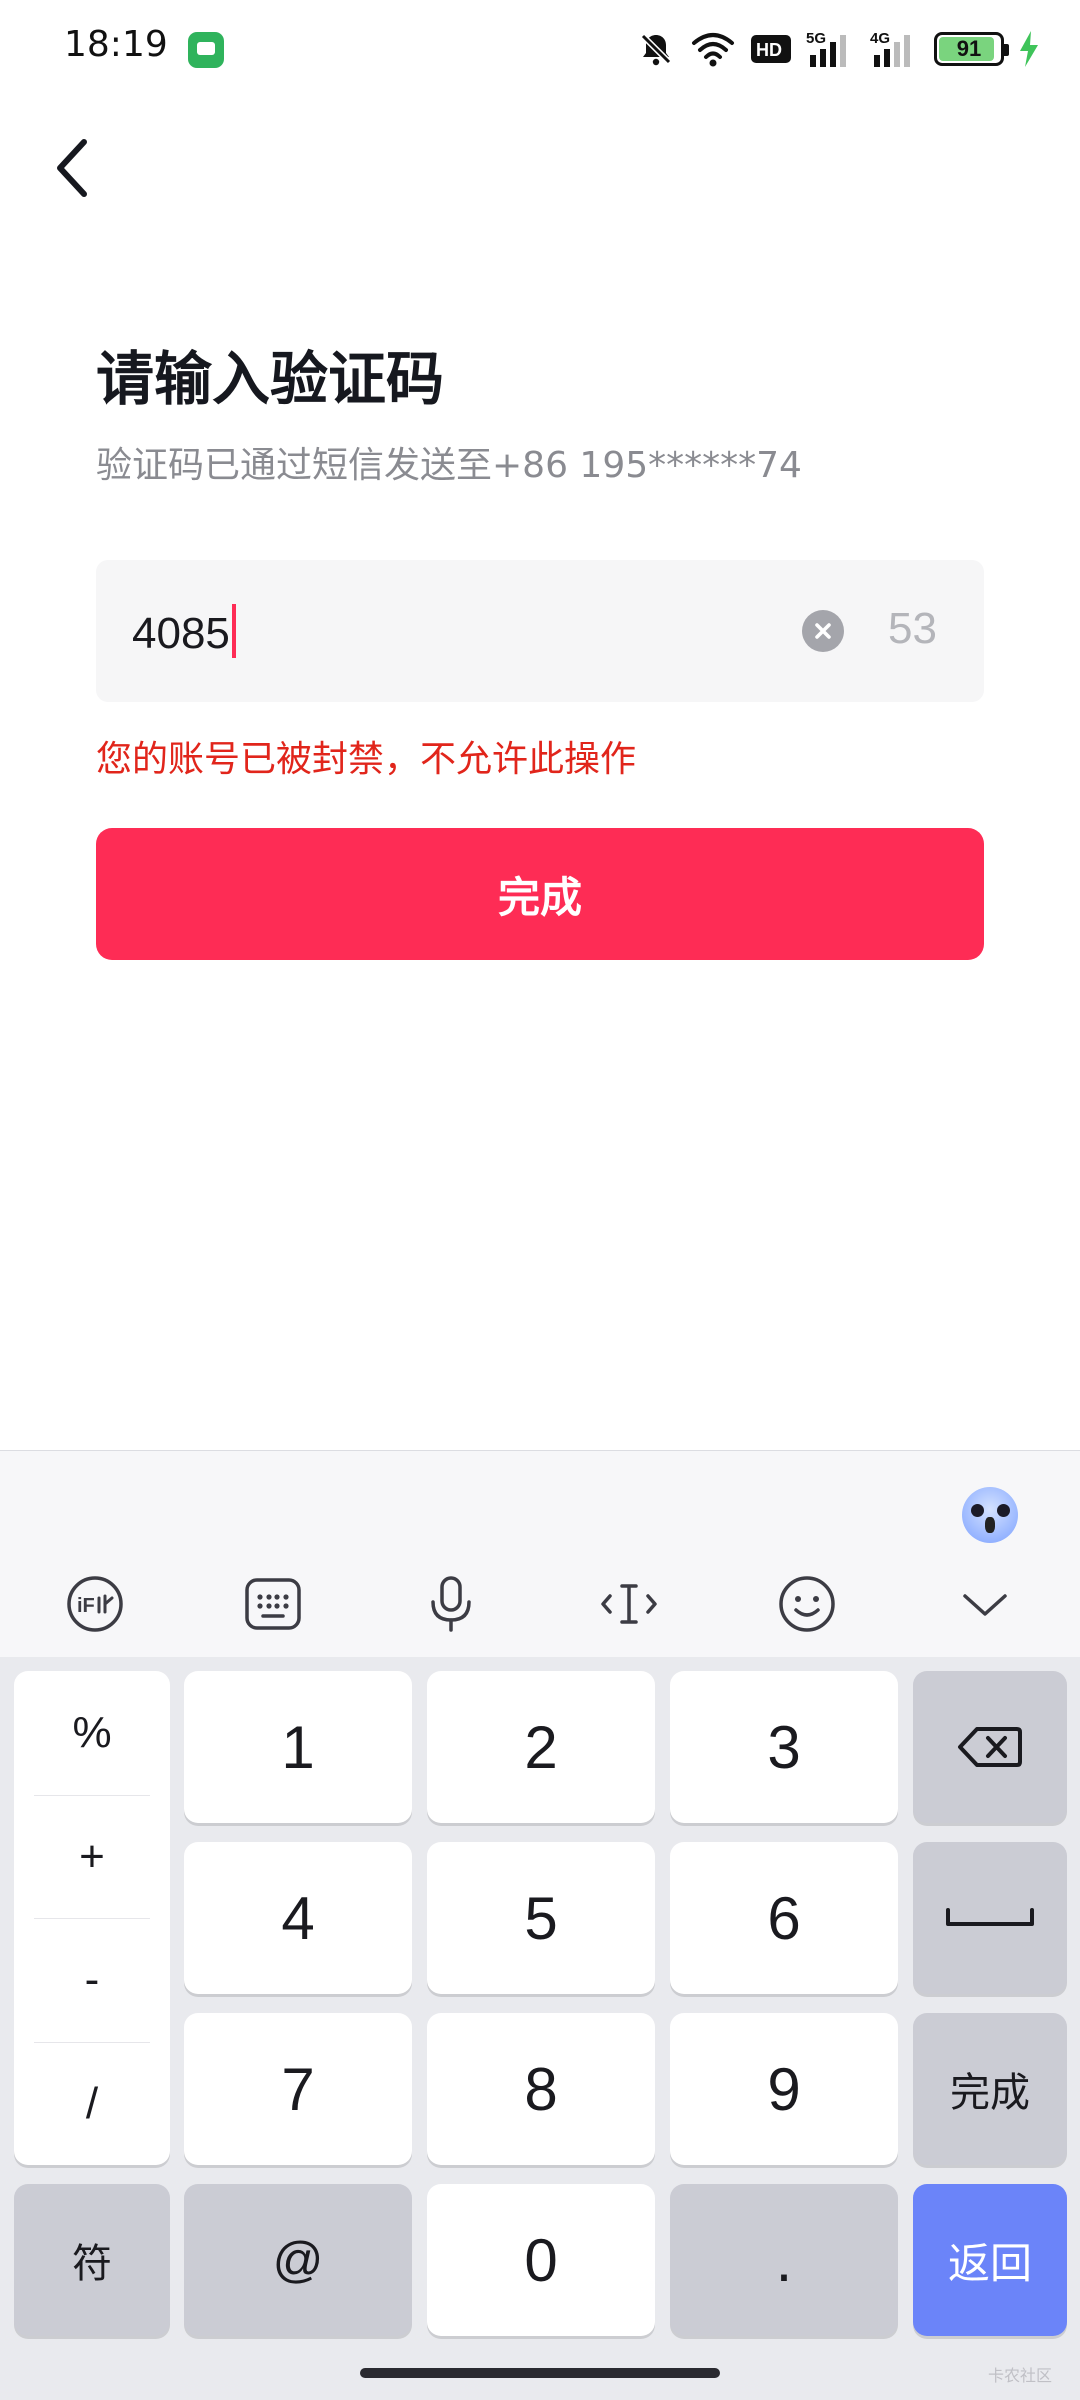  I want to click on sig1-label: 5G, so click(816, 38).